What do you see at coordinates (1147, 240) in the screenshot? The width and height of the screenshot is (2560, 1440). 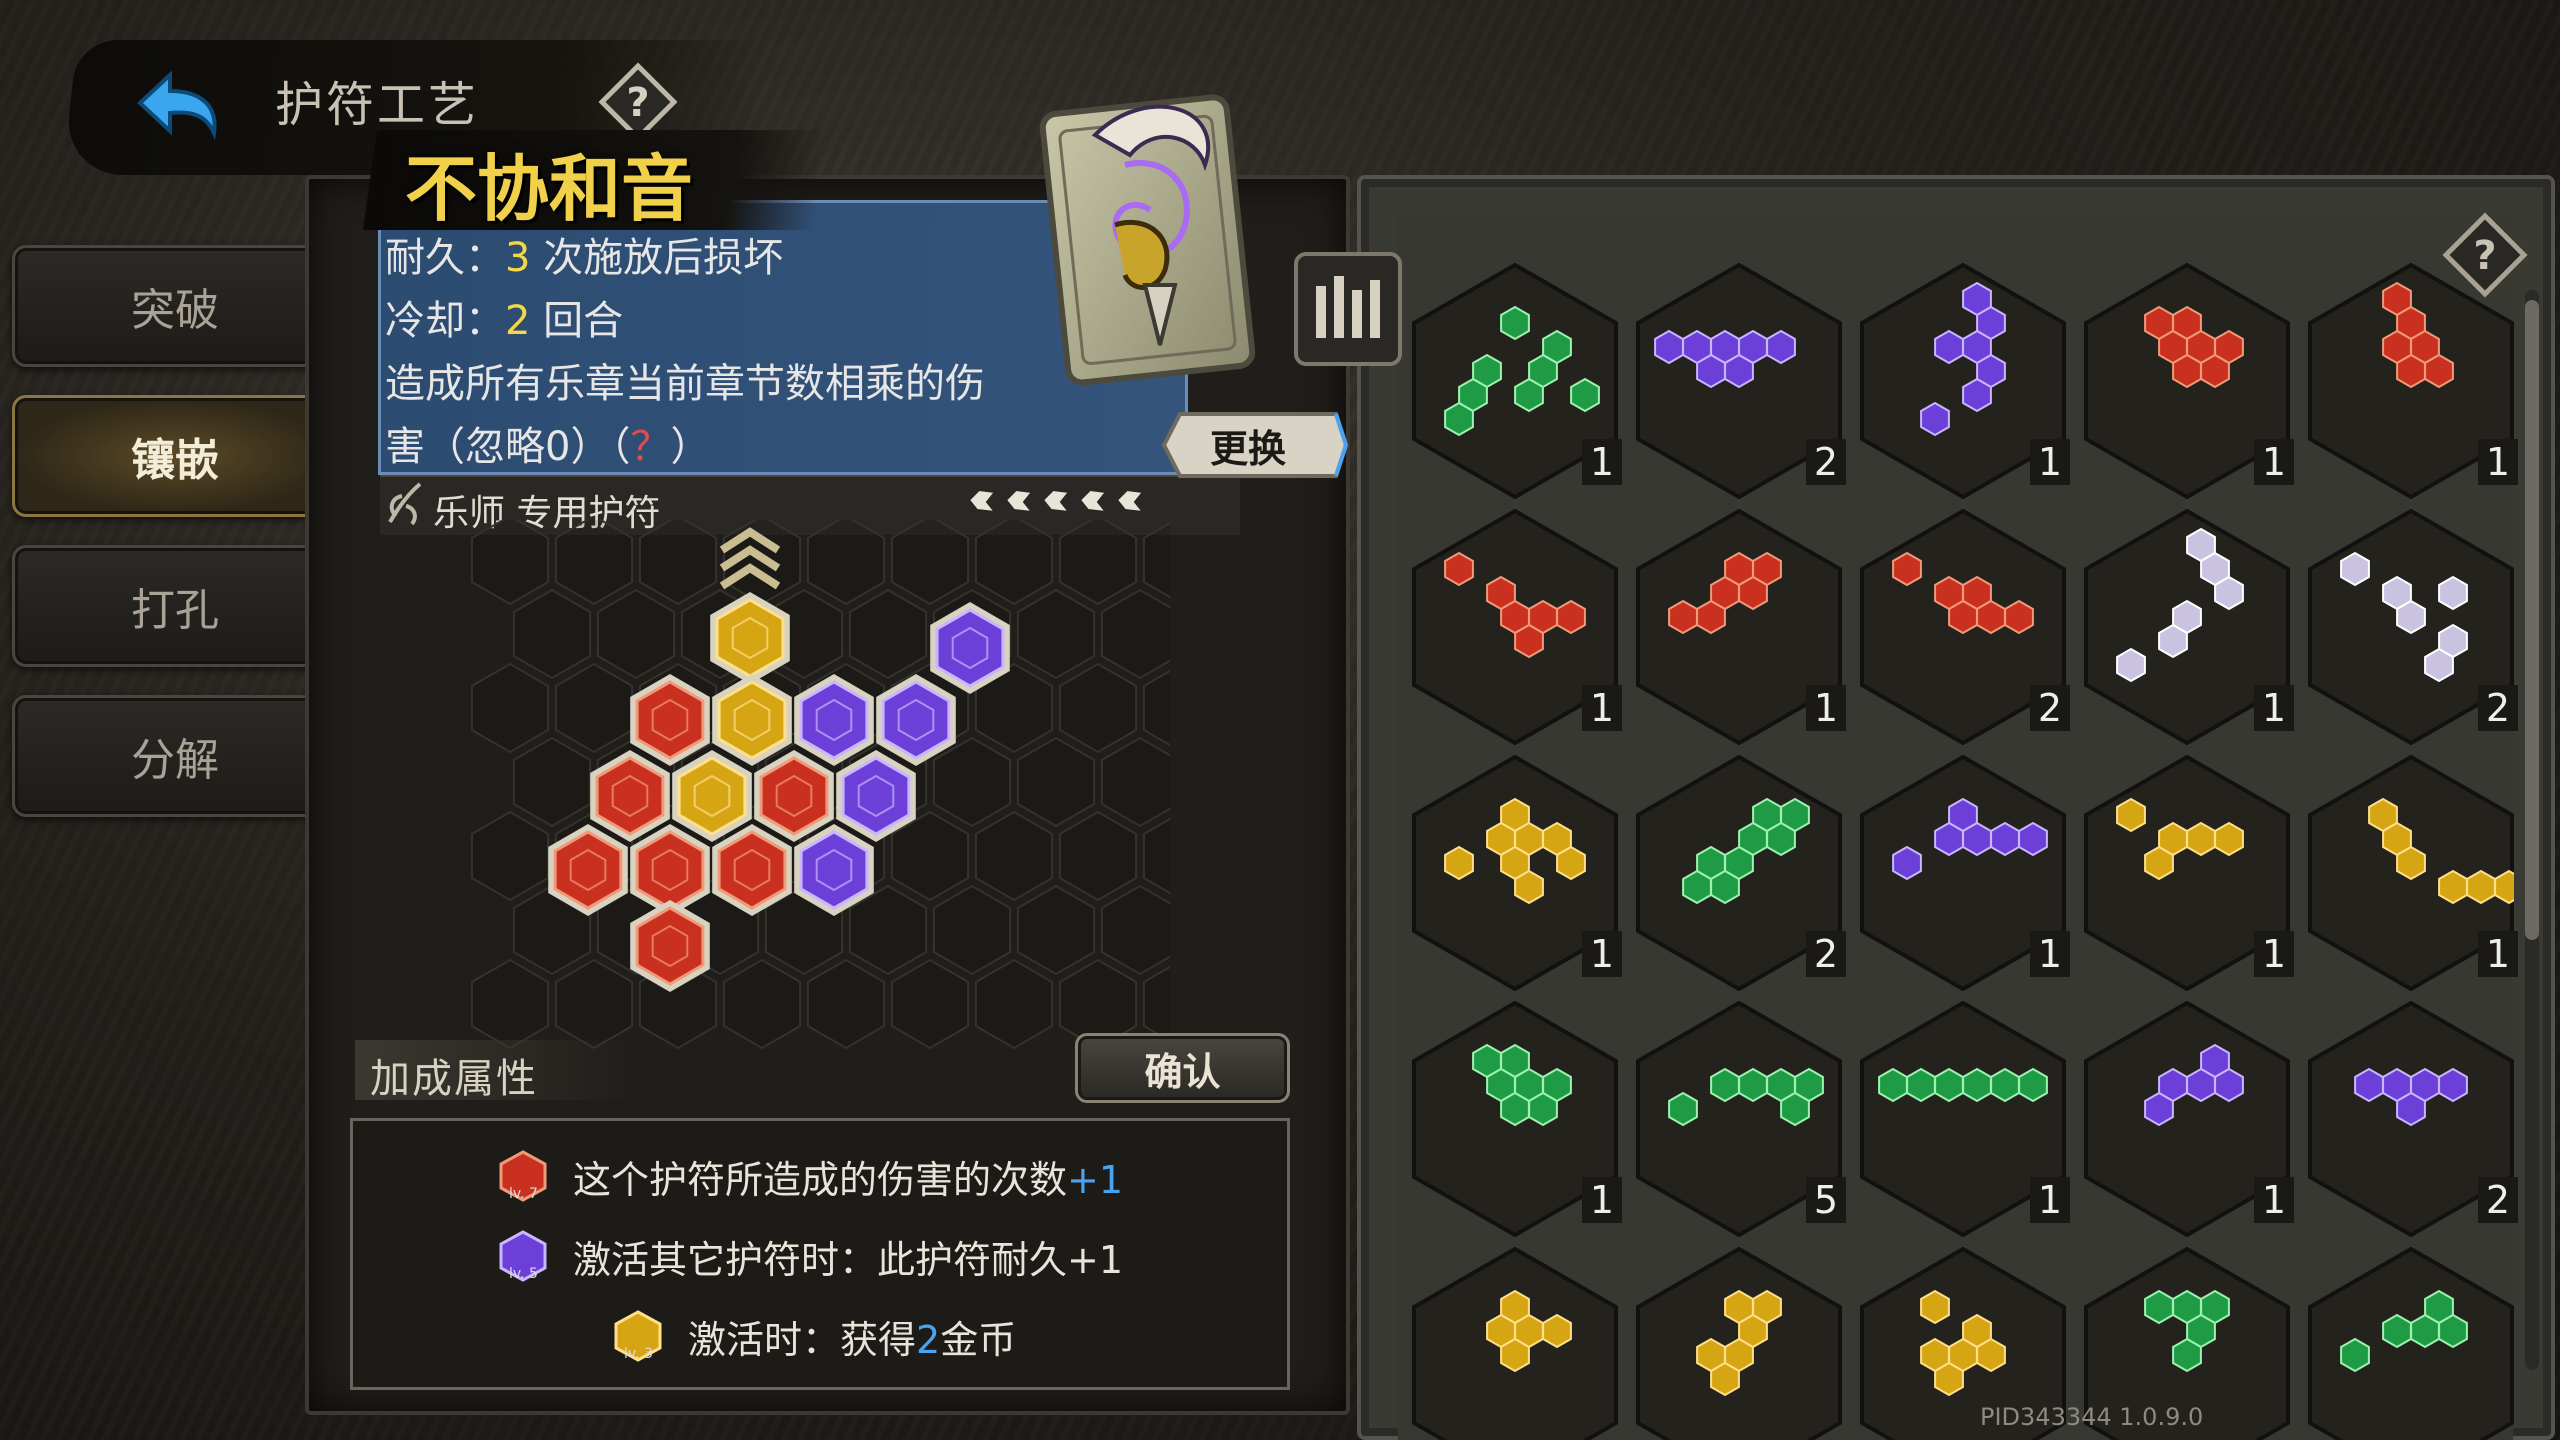 I see `charm-card-image` at bounding box center [1147, 240].